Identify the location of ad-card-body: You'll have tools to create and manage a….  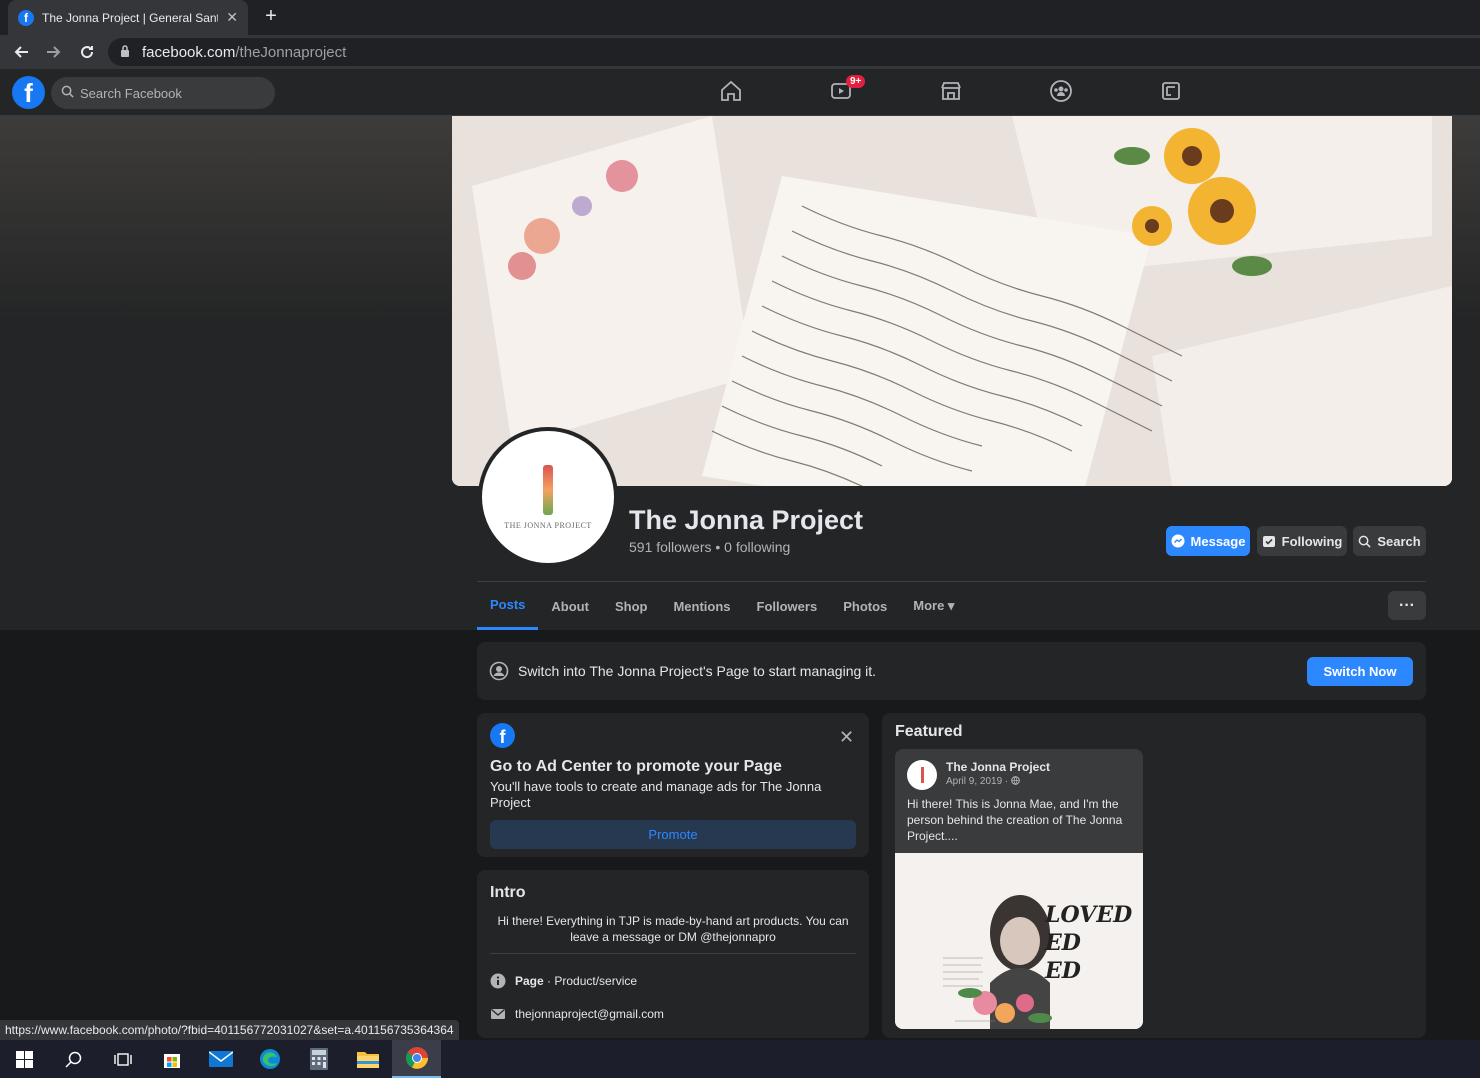
(656, 794).